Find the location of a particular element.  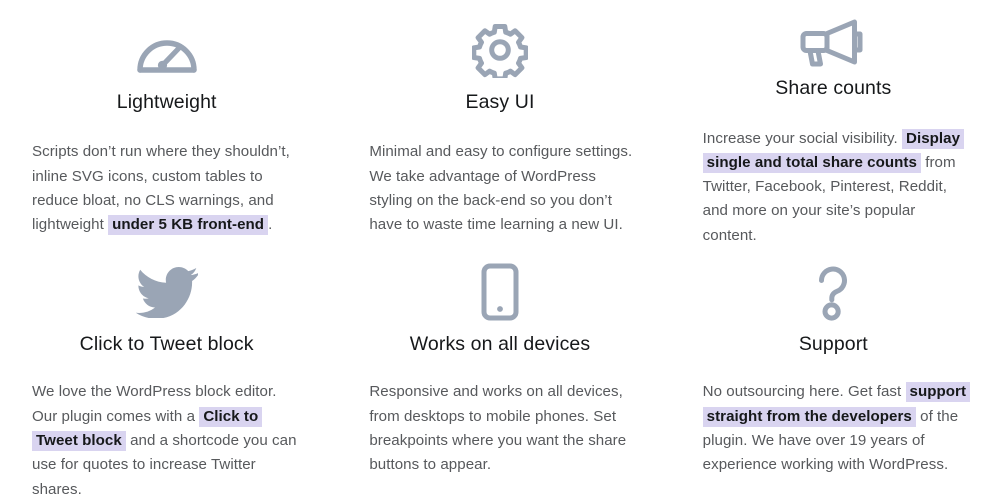

mobile-phone-icon is located at coordinates (500, 292).